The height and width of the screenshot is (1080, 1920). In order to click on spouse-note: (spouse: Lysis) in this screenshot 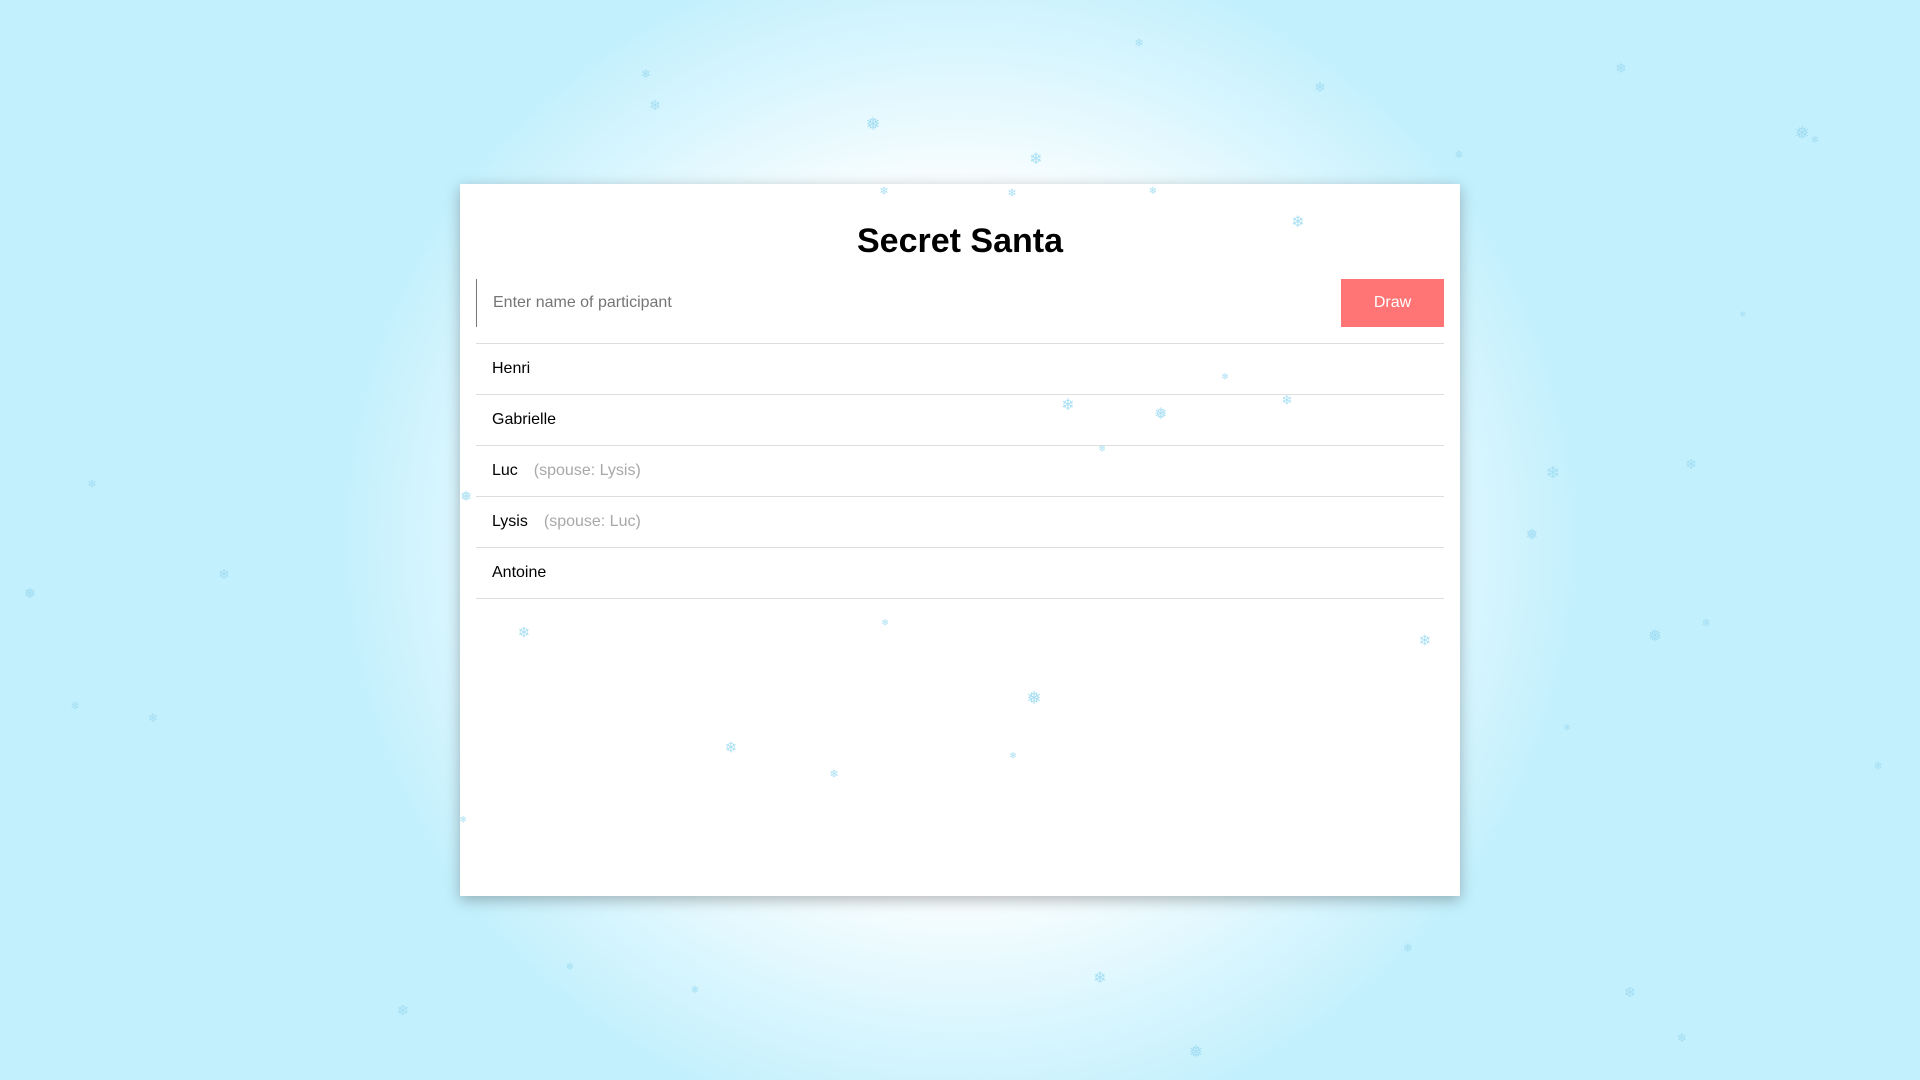, I will do `click(587, 470)`.